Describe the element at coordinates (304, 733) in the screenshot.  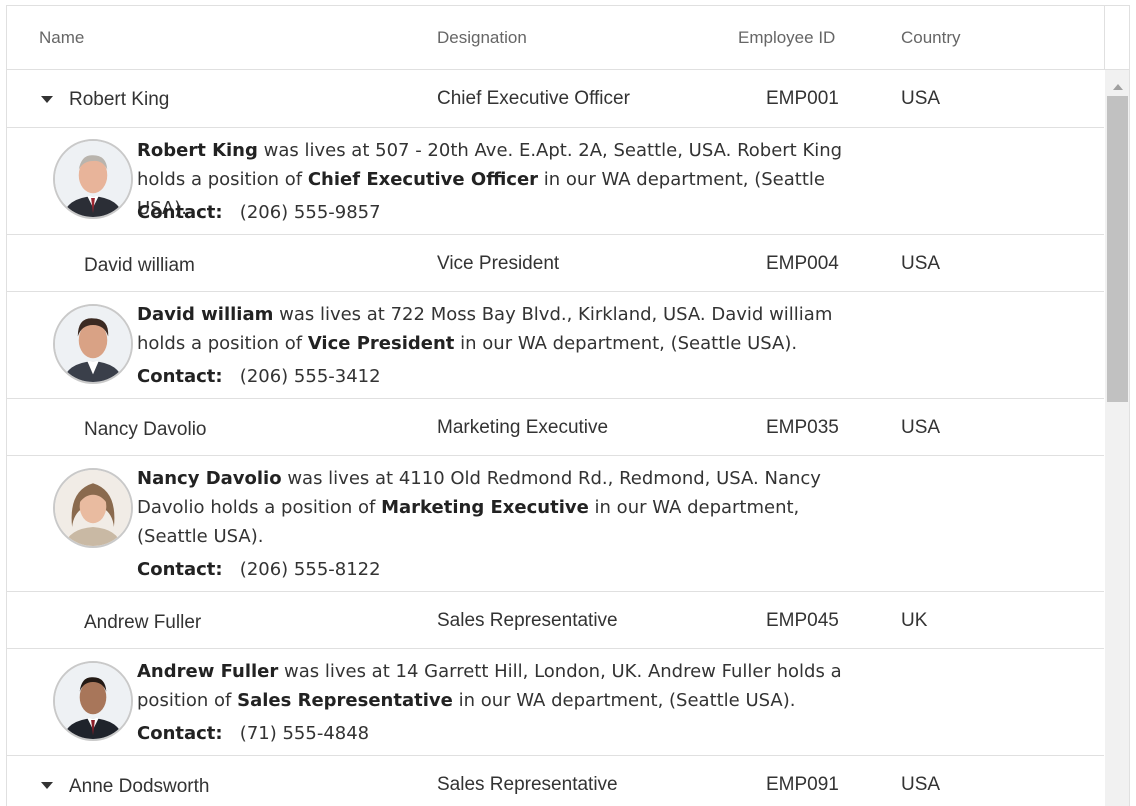
I see `contact-phone: (71) 555-4848` at that location.